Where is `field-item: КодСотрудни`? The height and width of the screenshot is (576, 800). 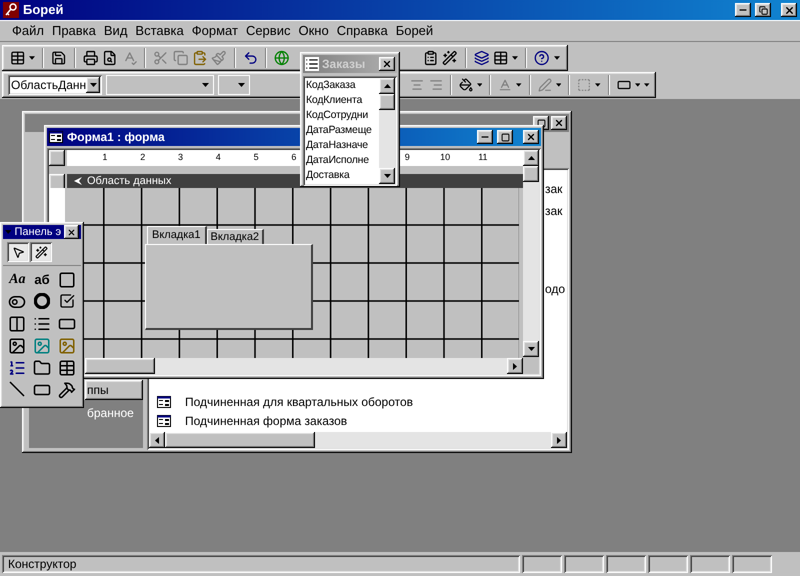 field-item: КодСотрудни is located at coordinates (342, 115).